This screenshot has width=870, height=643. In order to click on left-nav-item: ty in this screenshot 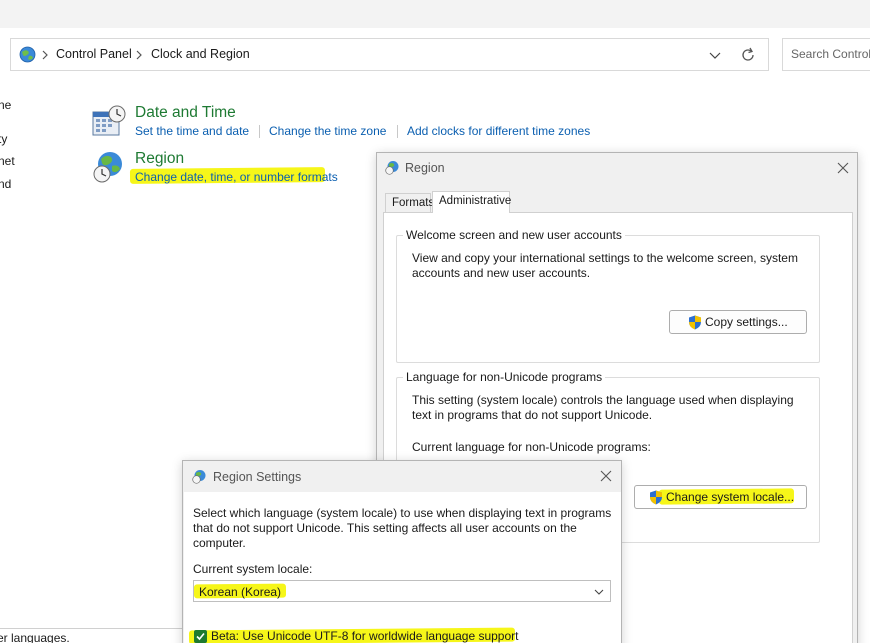, I will do `click(3, 139)`.